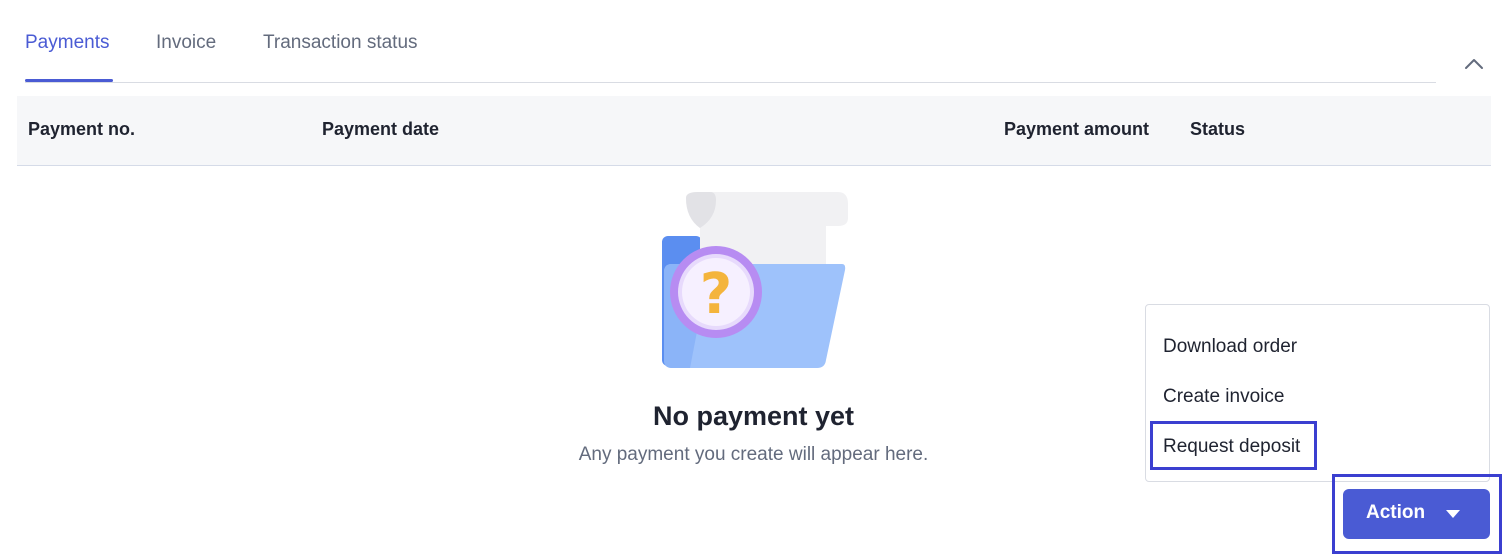  Describe the element at coordinates (1230, 347) in the screenshot. I see `menu-item-download-order: Download order` at that location.